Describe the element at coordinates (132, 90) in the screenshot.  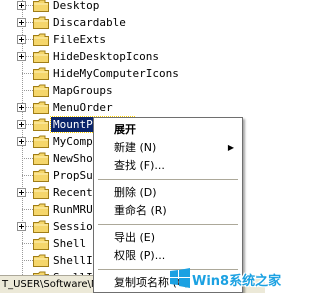
I see `tree-item: MapGroups` at that location.